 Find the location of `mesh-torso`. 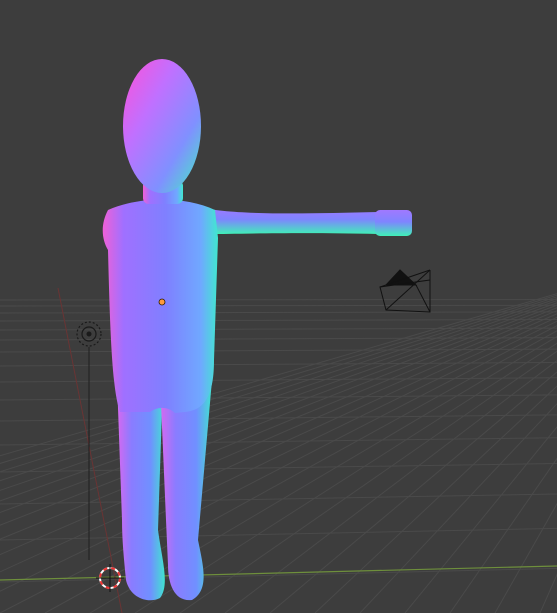

mesh-torso is located at coordinates (160, 306).